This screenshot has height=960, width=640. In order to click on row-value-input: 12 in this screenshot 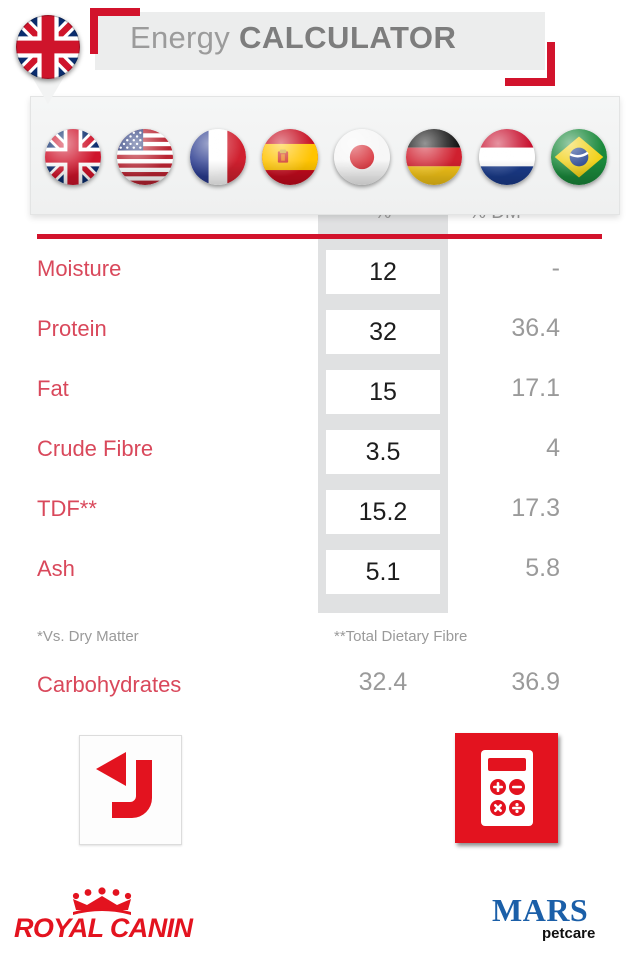, I will do `click(383, 272)`.